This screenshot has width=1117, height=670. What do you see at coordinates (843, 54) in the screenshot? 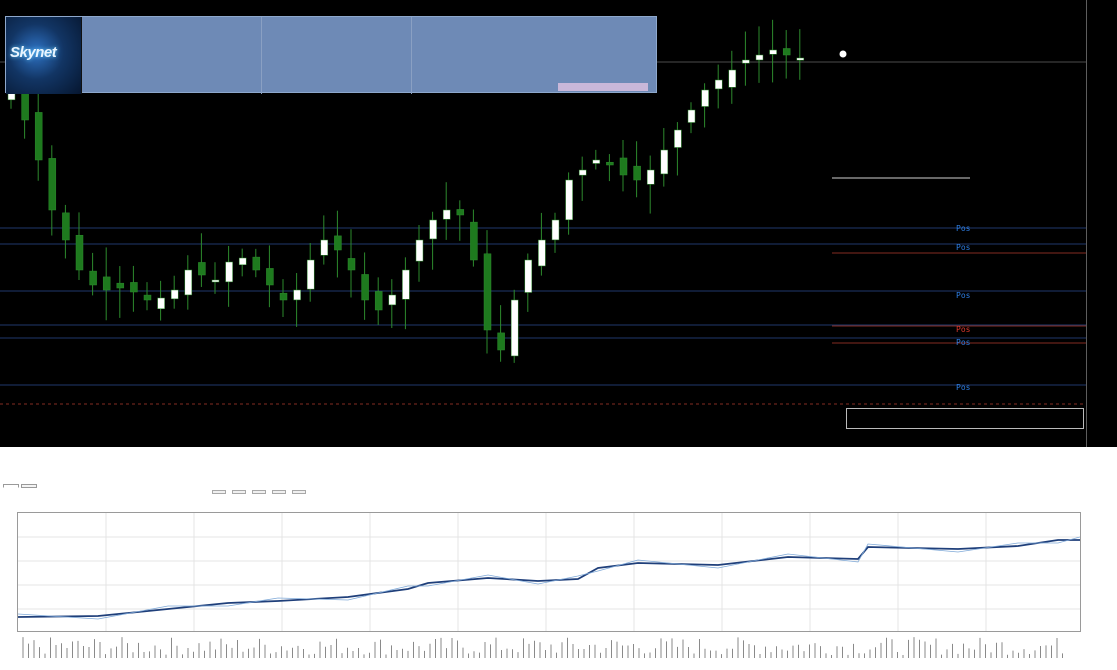
I see `current-price-marker` at bounding box center [843, 54].